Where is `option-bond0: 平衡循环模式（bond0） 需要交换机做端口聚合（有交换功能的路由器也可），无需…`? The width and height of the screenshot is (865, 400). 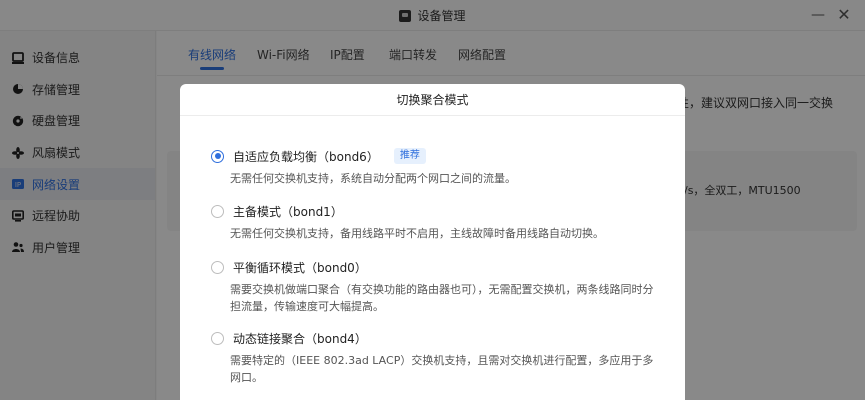
option-bond0: 平衡循环模式（bond0） 需要交换机做端口聚合（有交换功能的路由器也可），无需… is located at coordinates (436, 287).